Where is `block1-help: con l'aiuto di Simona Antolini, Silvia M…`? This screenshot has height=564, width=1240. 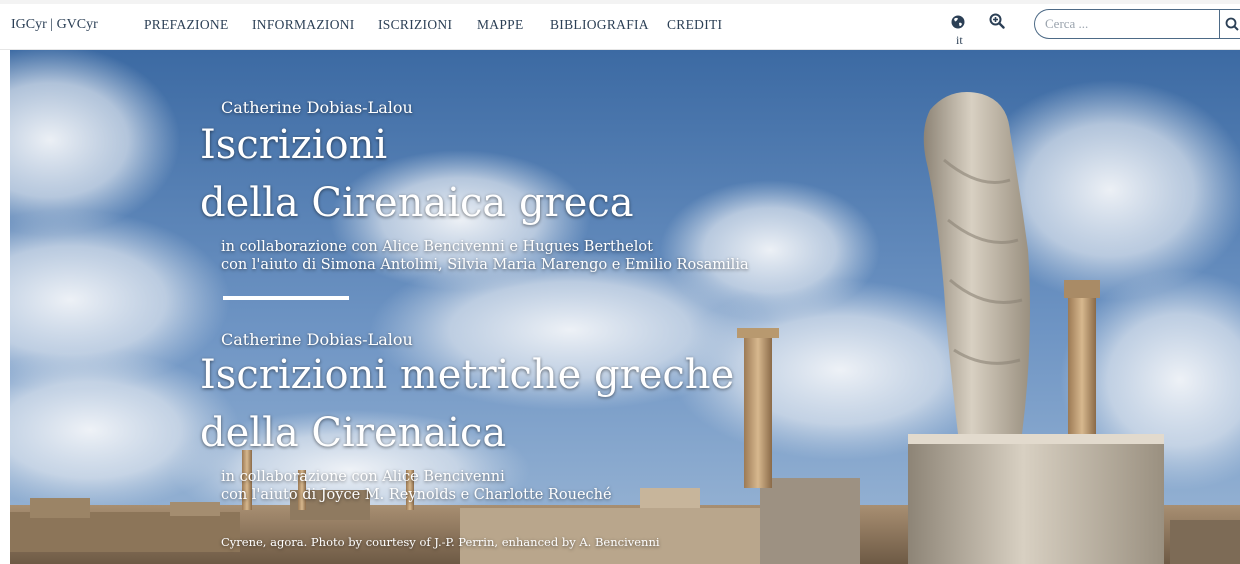 block1-help: con l'aiuto di Simona Antolini, Silvia M… is located at coordinates (485, 265).